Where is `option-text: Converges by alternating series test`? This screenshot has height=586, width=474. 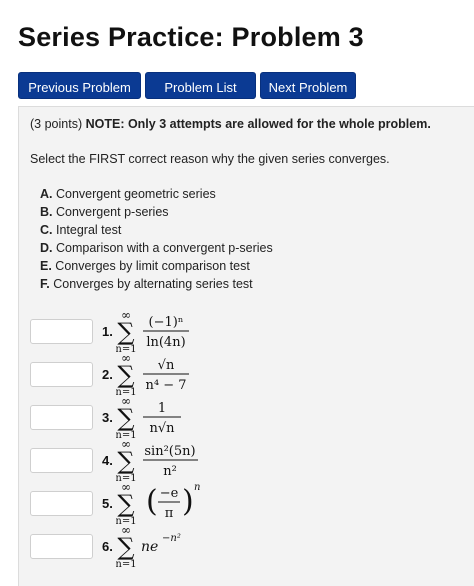 option-text: Converges by alternating series test is located at coordinates (153, 284).